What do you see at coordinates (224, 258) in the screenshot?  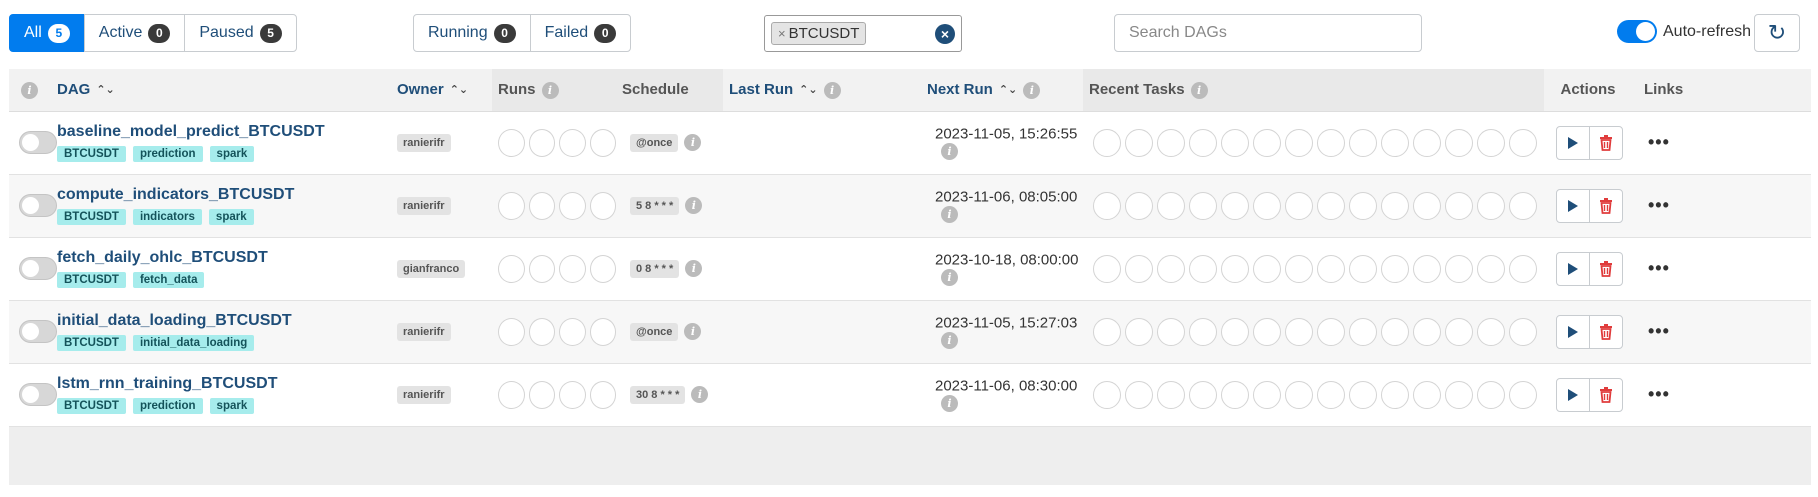 I see `dag-name-link: fetch_daily_ohlc_BTCUSDT` at bounding box center [224, 258].